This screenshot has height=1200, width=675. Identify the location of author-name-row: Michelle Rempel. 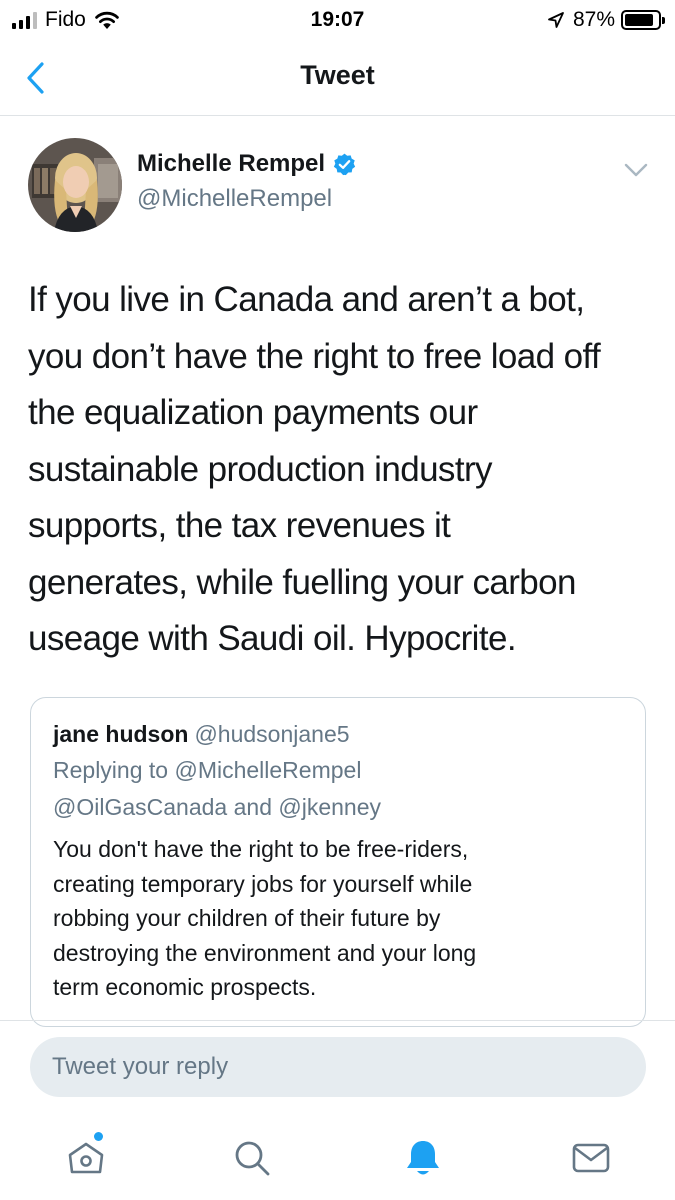
(247, 164).